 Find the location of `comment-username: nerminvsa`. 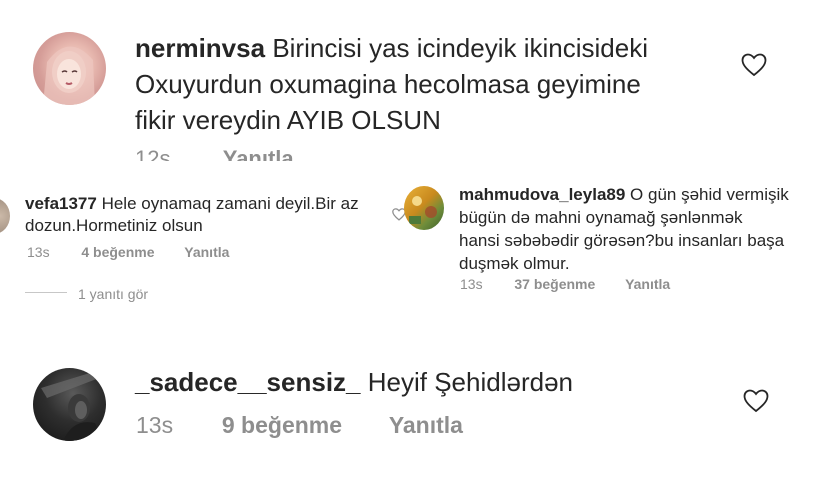

comment-username: nerminvsa is located at coordinates (200, 48).